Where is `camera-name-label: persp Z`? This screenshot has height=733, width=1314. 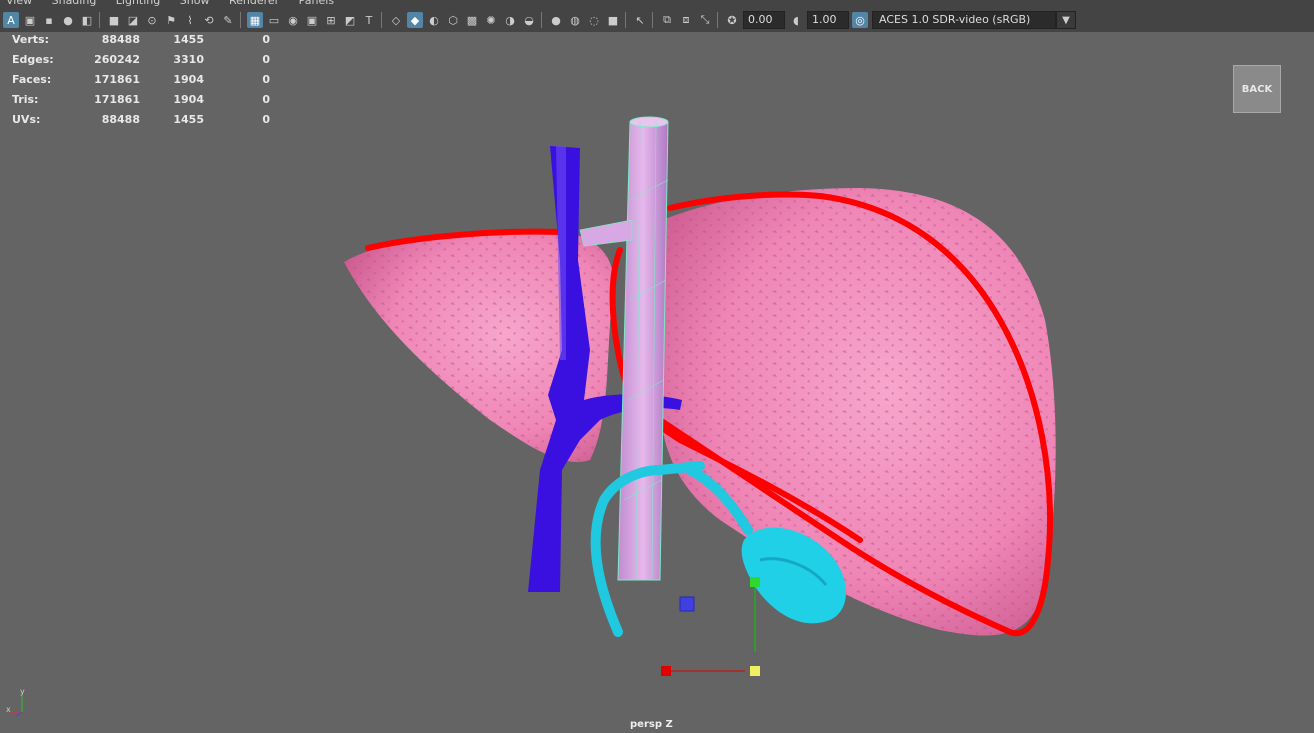
camera-name-label: persp Z is located at coordinates (651, 724).